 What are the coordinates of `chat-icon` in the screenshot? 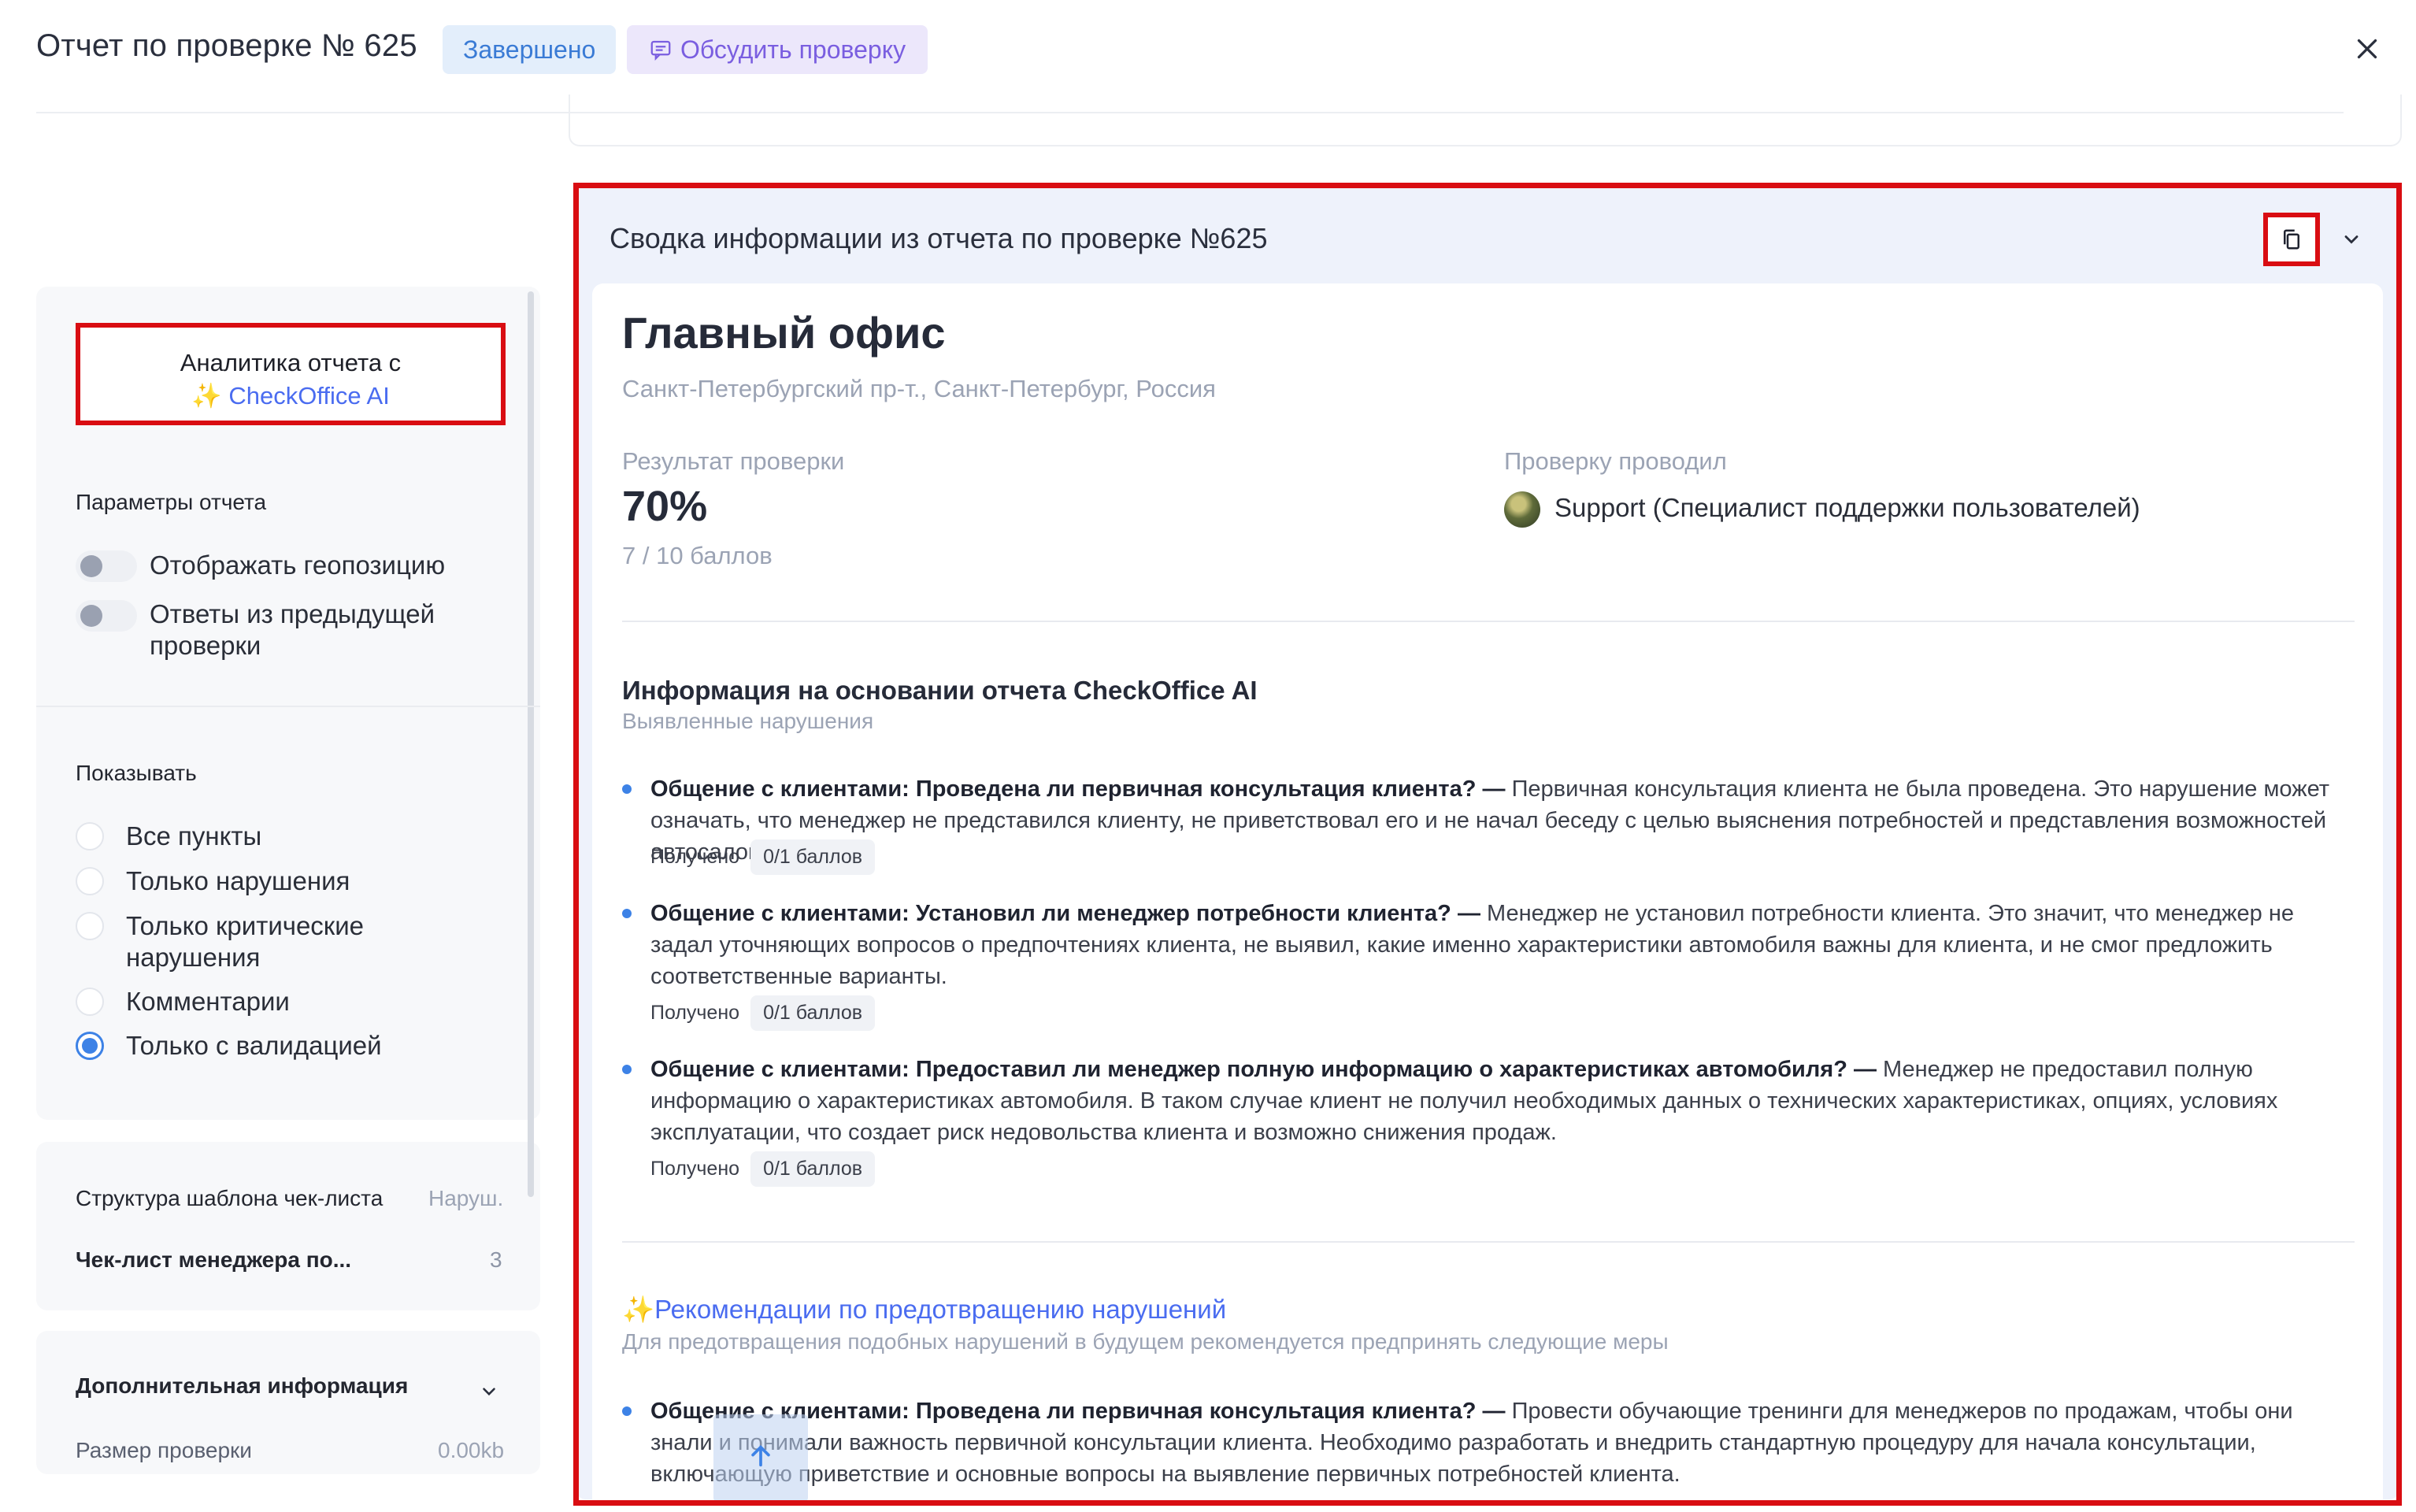 It's located at (660, 50).